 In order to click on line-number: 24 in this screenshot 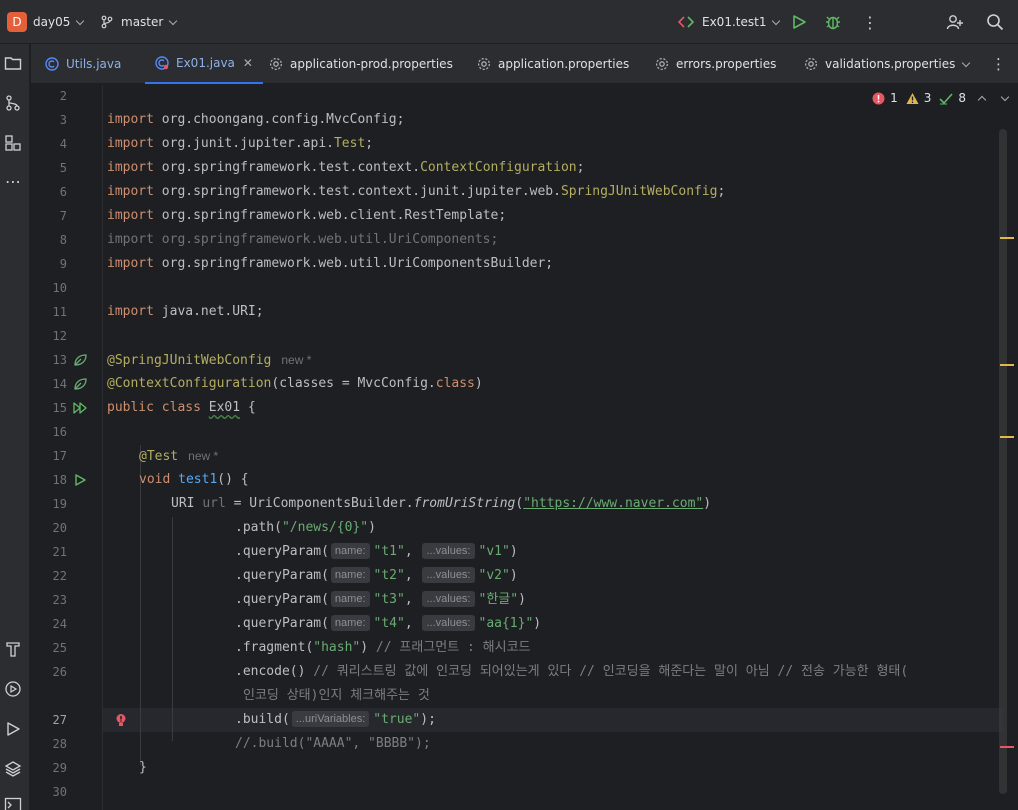, I will do `click(49, 624)`.